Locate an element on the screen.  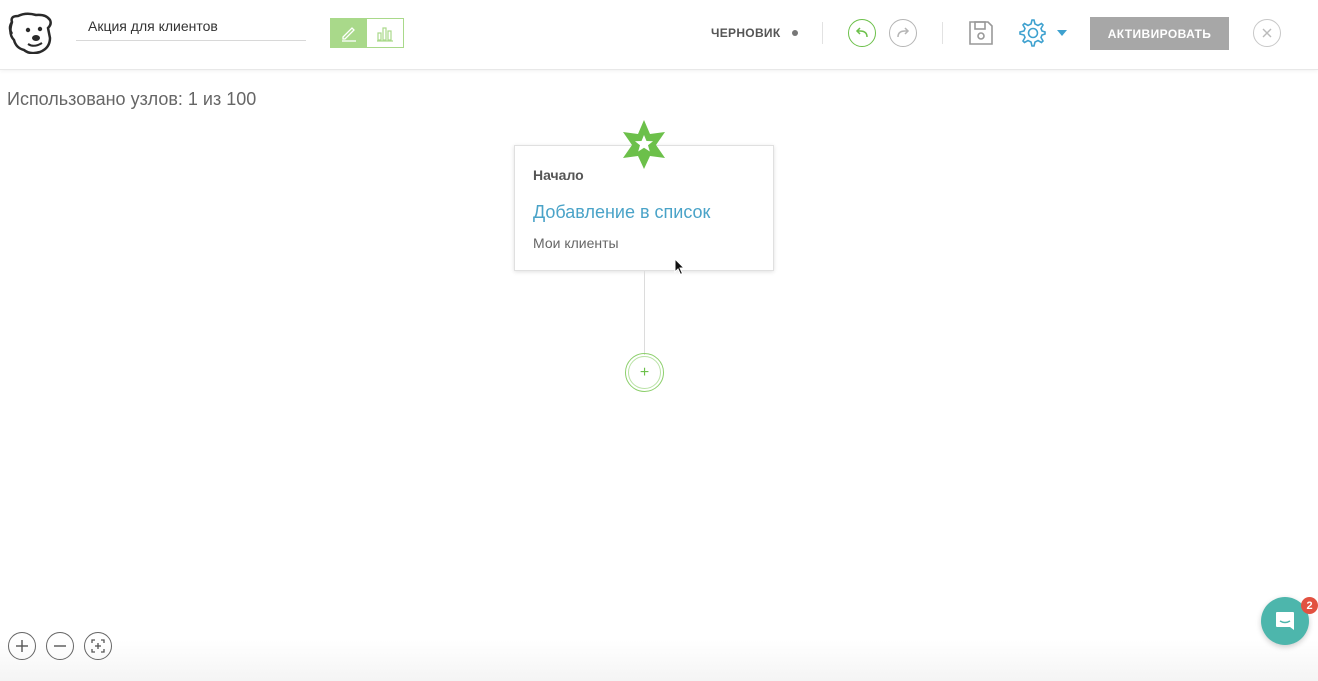
plus-icon is located at coordinates (22, 646).